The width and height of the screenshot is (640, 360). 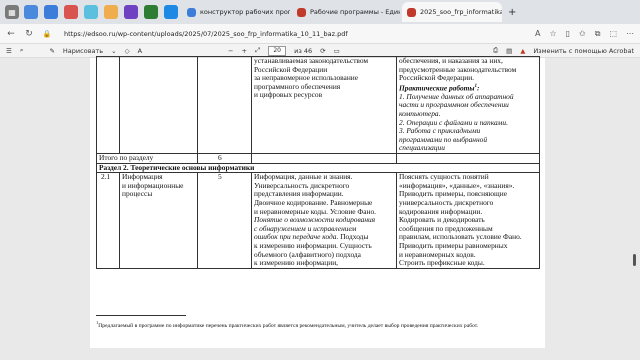 What do you see at coordinates (583, 51) in the screenshot?
I see `acrobat-button: Изменить с помощью Acrobat` at bounding box center [583, 51].